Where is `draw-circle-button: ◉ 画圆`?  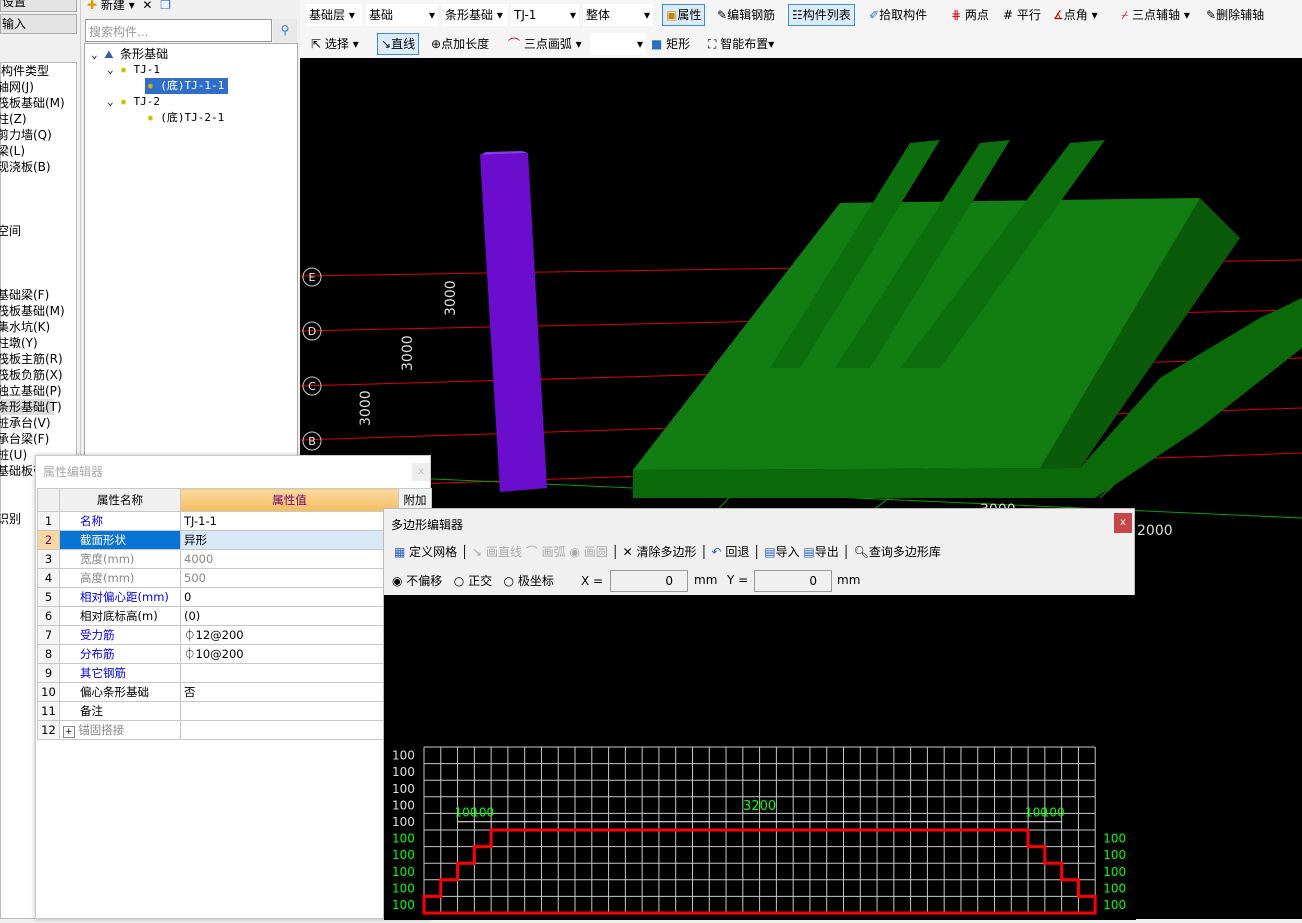
draw-circle-button: ◉ 画圆 is located at coordinates (588, 552).